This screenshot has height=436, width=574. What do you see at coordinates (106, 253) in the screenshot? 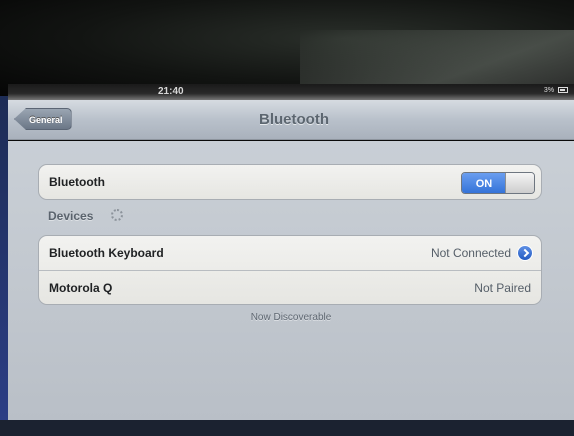
I see `device-name: Bluetooth Keyboard` at bounding box center [106, 253].